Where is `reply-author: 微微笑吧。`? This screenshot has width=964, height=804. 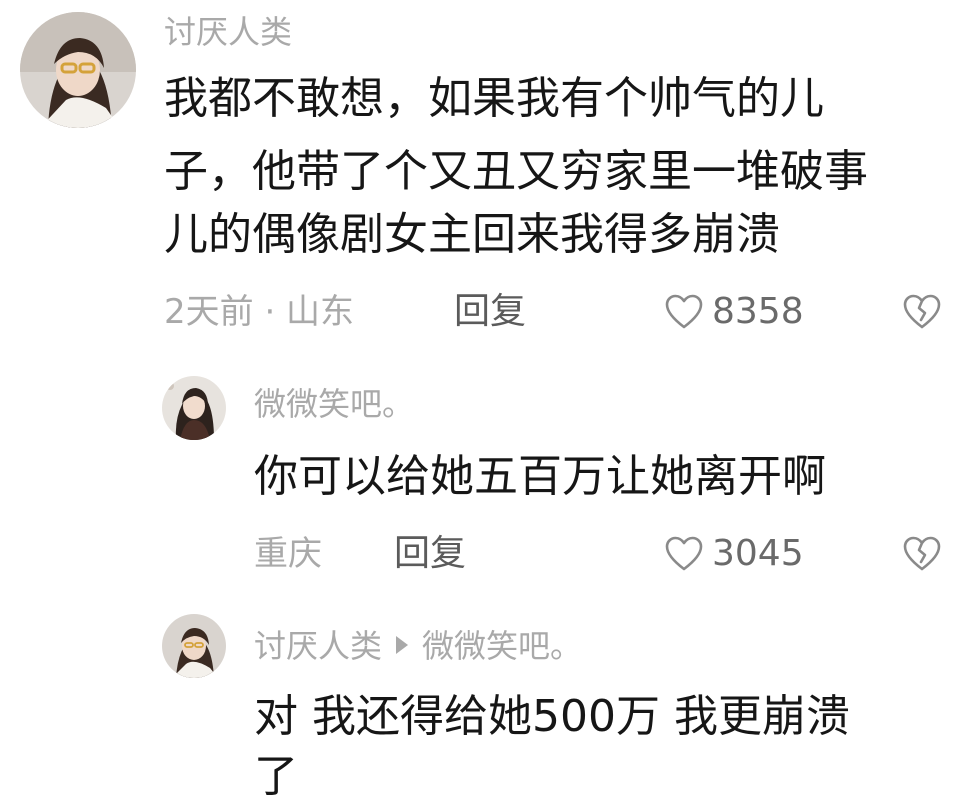
reply-author: 微微笑吧。 is located at coordinates (334, 404).